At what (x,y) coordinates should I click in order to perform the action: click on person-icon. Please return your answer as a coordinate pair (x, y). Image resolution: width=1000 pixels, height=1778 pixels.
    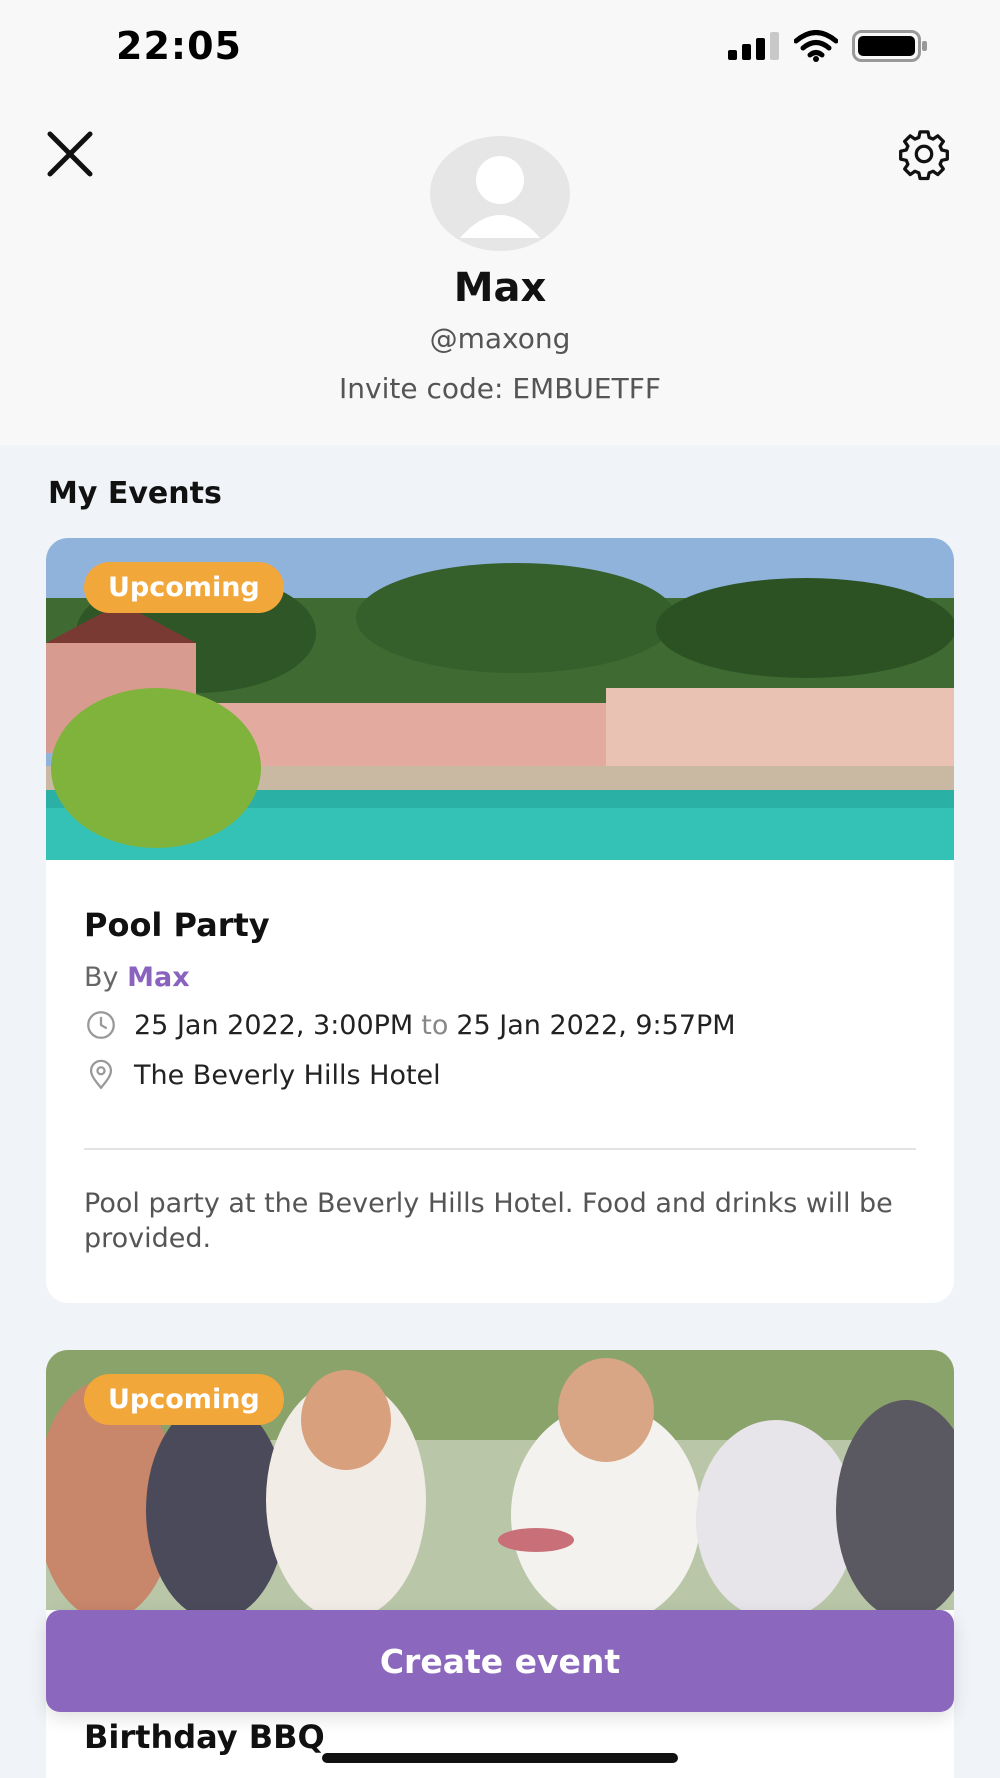
    Looking at the image, I should click on (500, 197).